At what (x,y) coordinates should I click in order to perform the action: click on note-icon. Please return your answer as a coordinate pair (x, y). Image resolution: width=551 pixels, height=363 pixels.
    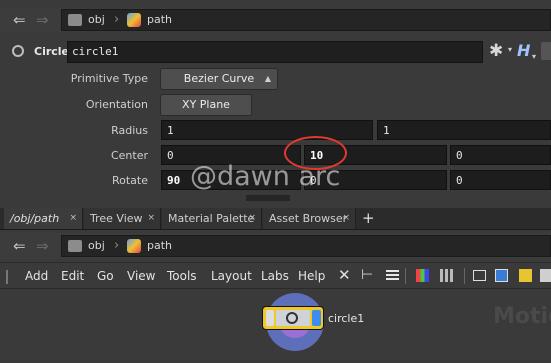
    Looking at the image, I should click on (501, 275).